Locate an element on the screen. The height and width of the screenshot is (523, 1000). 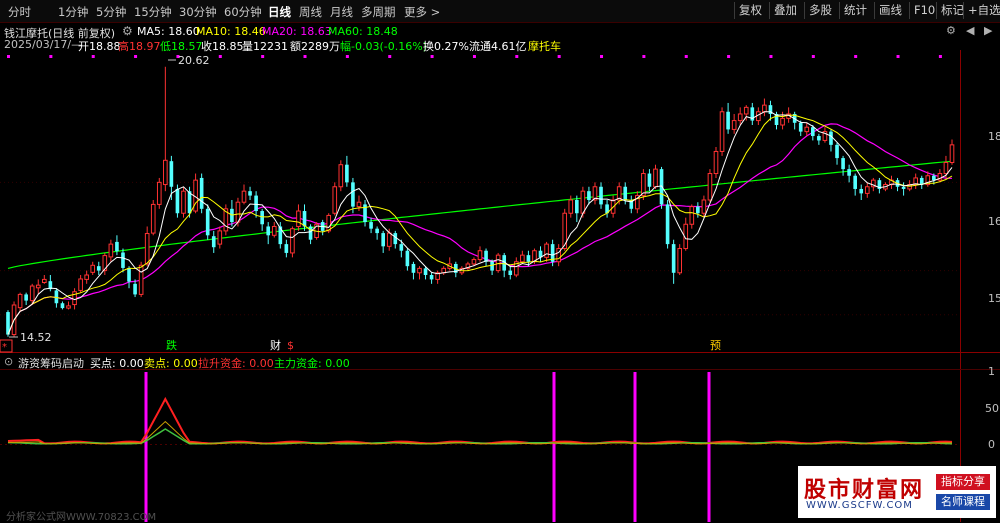
event-marker-forecast: 预 is located at coordinates (715, 345).